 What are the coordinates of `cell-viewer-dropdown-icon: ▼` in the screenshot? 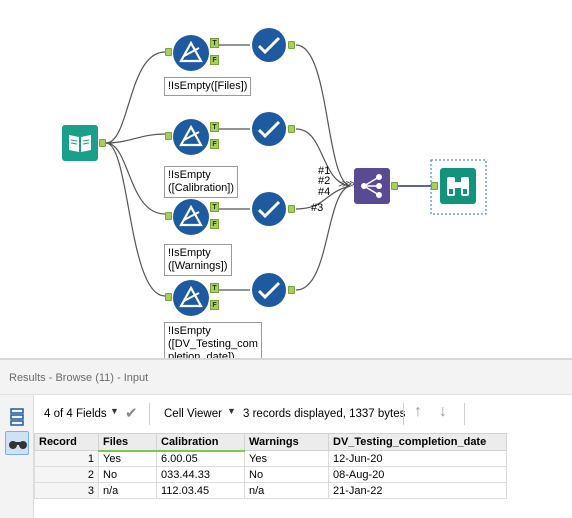 It's located at (231, 411).